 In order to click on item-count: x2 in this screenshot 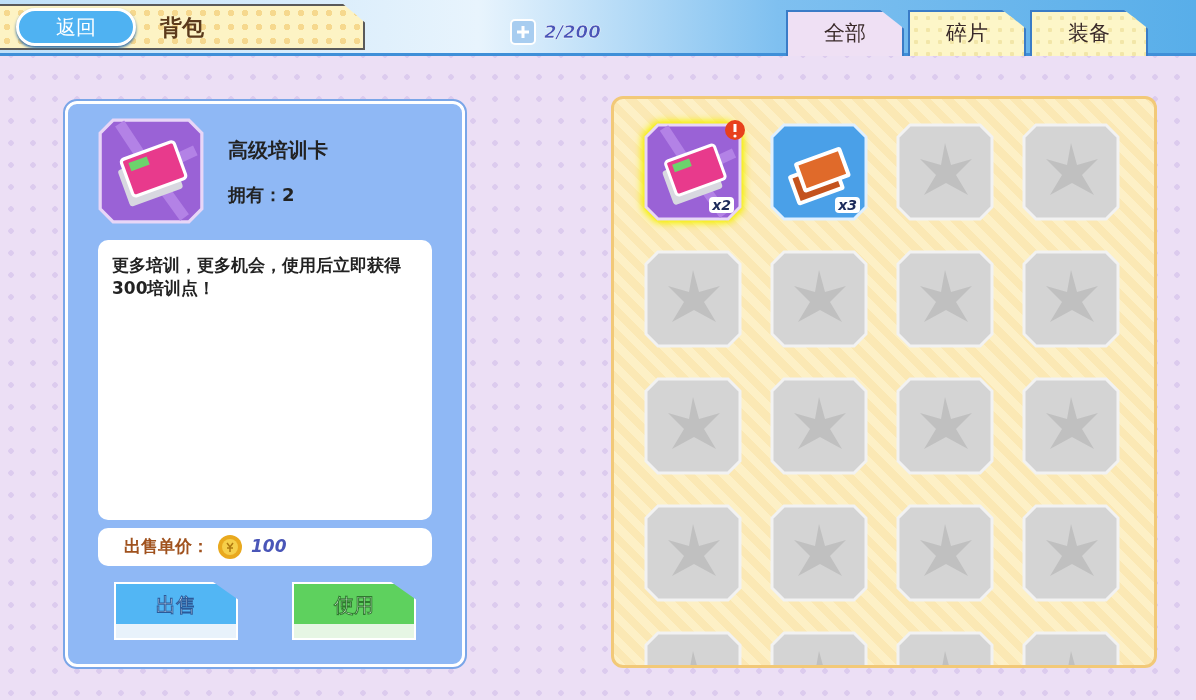, I will do `click(721, 205)`.